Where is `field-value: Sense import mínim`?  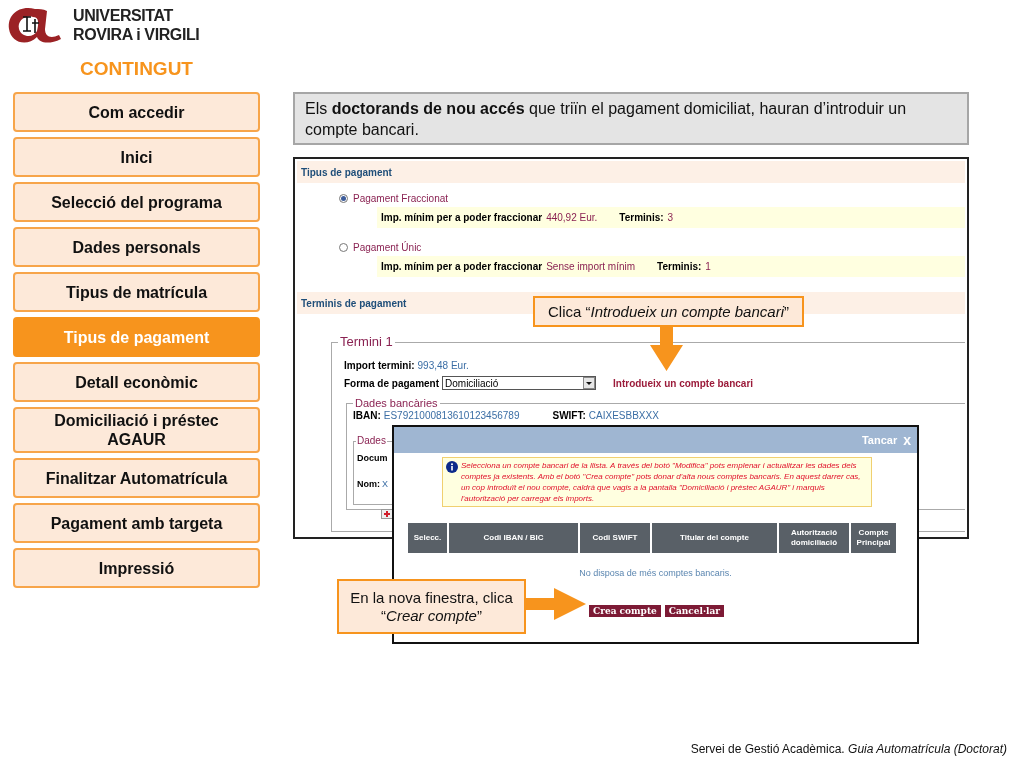
field-value: Sense import mínim is located at coordinates (591, 267).